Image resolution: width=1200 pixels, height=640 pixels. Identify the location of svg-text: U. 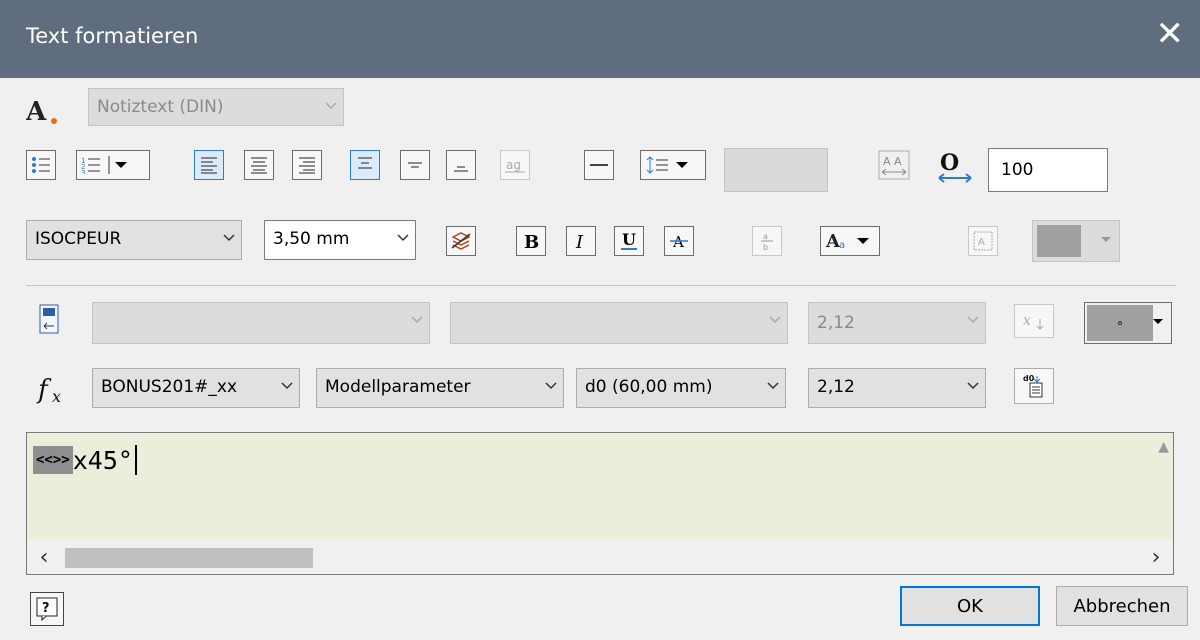
(629, 239).